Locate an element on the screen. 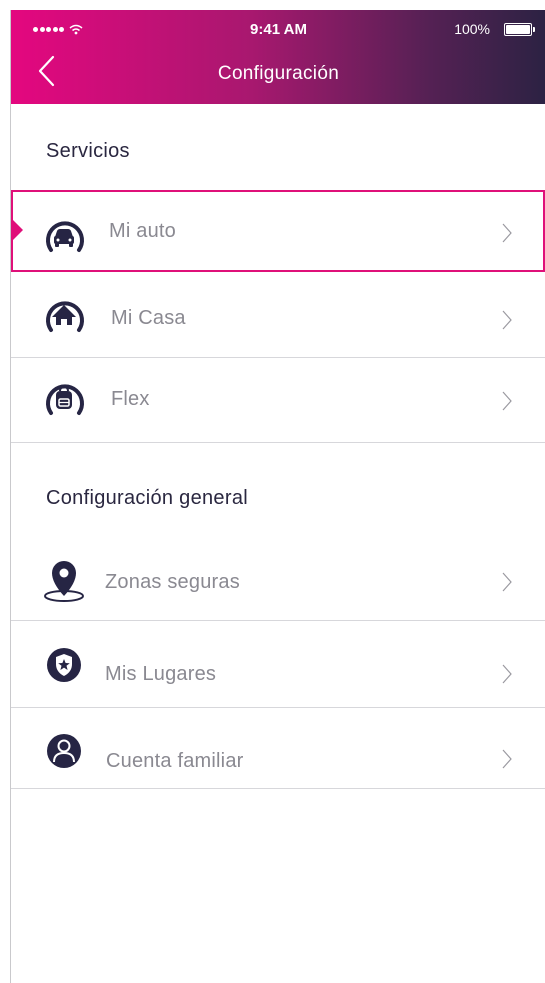 The width and height of the screenshot is (545, 983). page-title: Configuración is located at coordinates (278, 73).